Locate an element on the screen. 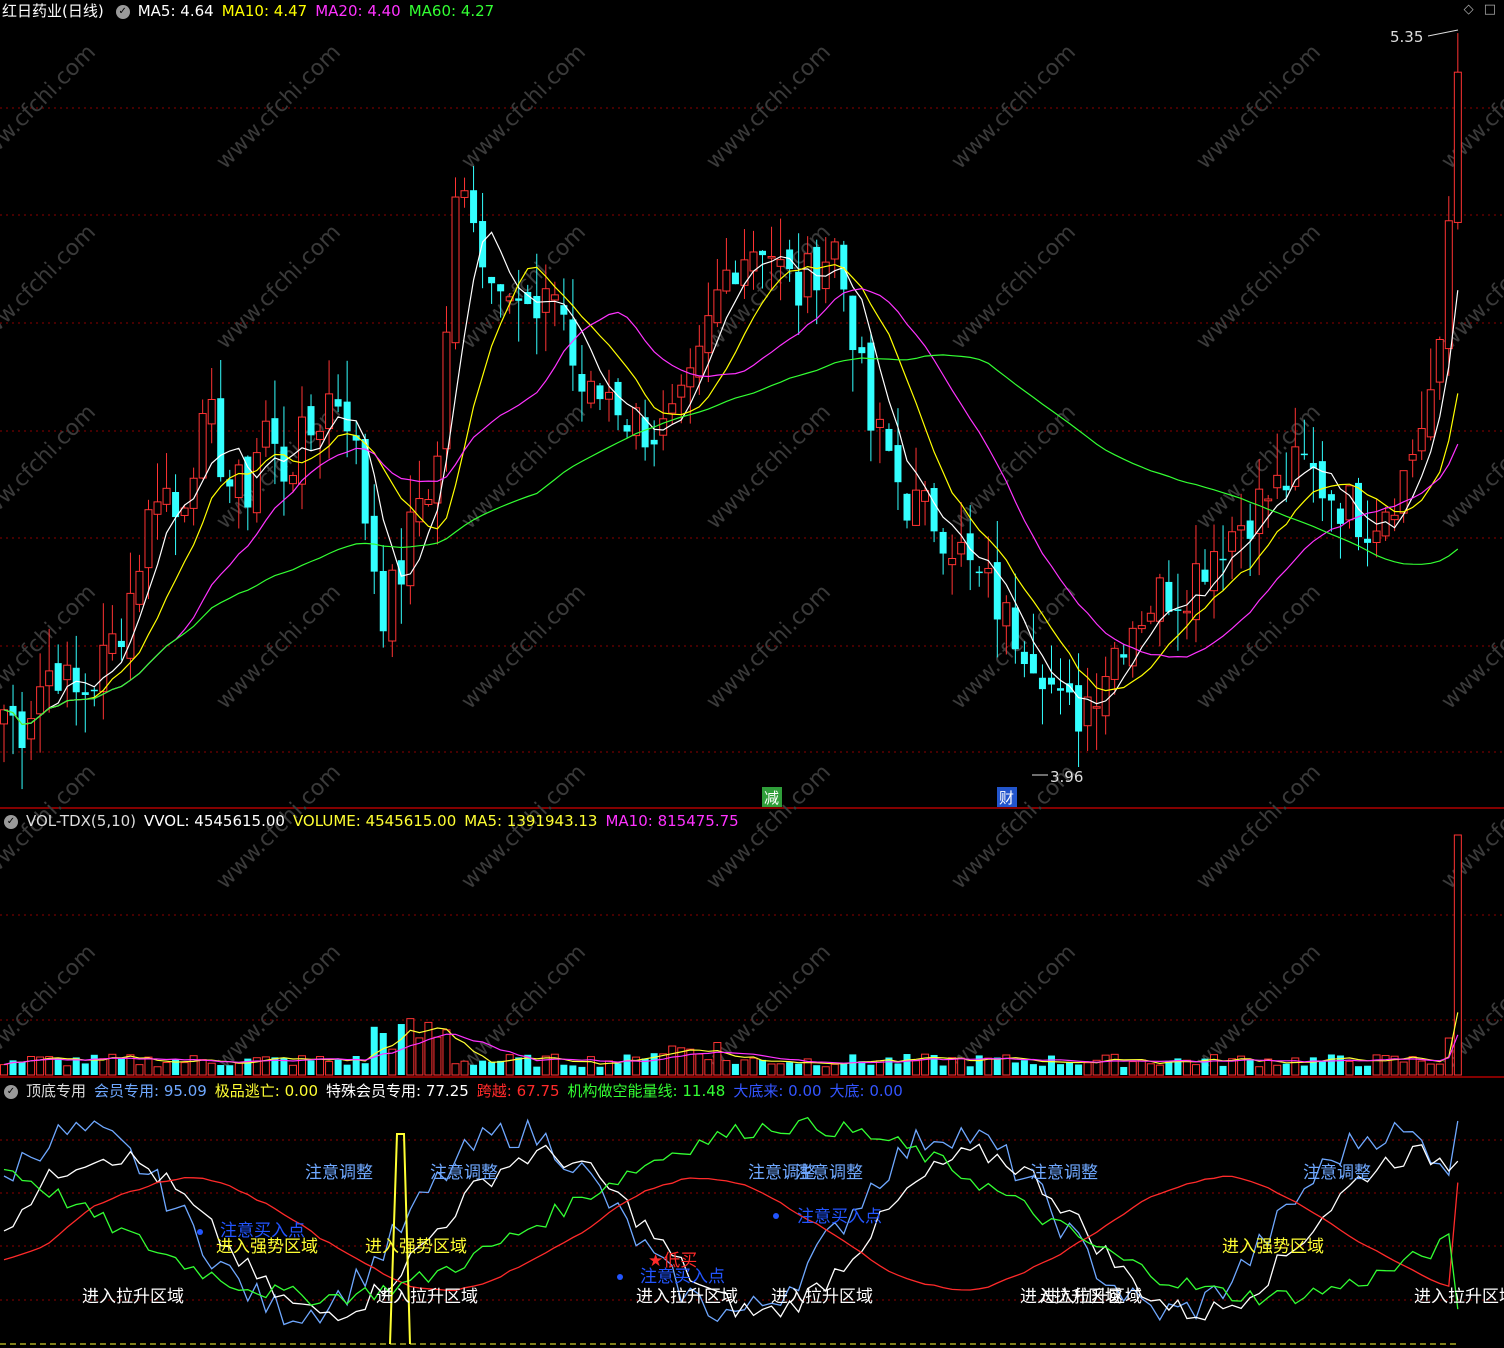  indicator-settings-toggle-icon: ✓ is located at coordinates (11, 1091).